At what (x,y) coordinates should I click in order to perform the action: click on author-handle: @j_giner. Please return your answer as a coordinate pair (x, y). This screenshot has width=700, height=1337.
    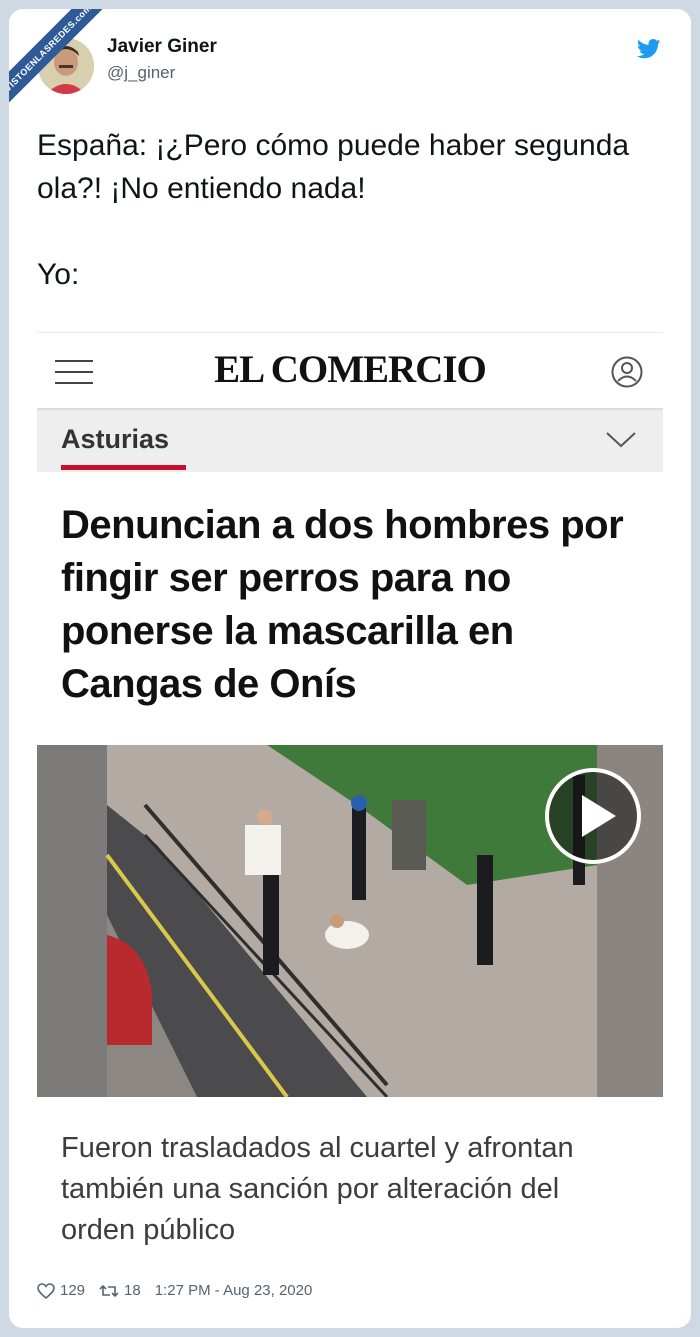
    Looking at the image, I should click on (141, 73).